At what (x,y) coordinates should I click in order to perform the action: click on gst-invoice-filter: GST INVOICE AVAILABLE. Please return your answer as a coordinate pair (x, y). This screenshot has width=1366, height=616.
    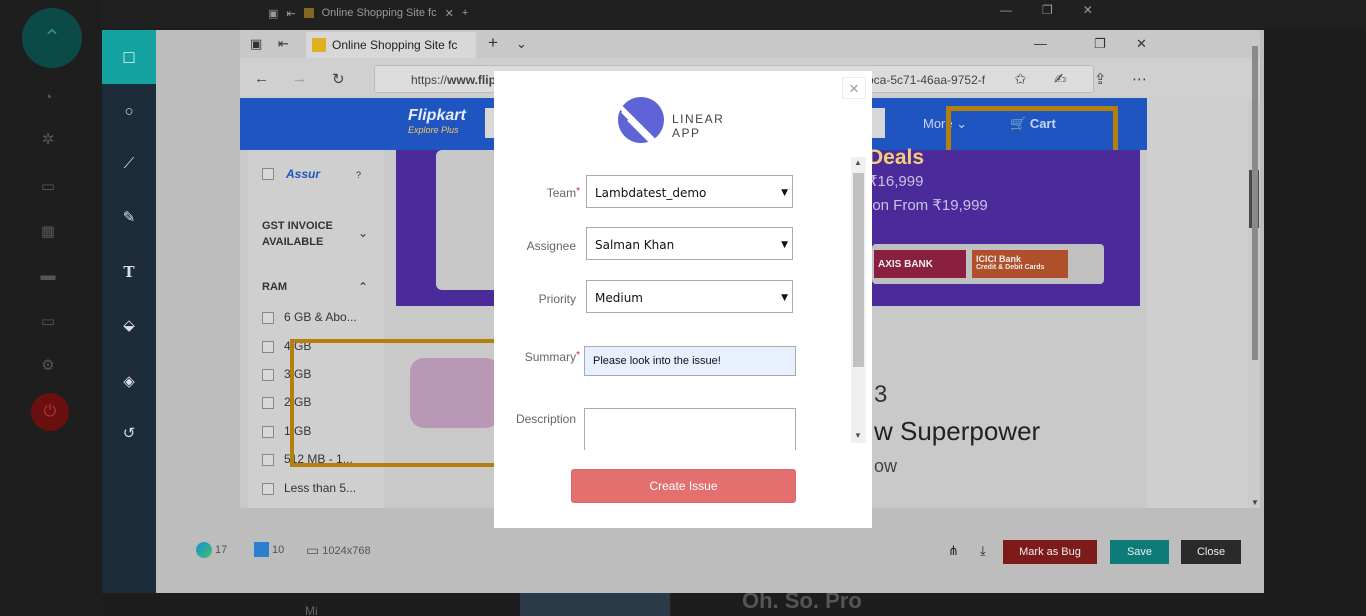
    Looking at the image, I should click on (307, 234).